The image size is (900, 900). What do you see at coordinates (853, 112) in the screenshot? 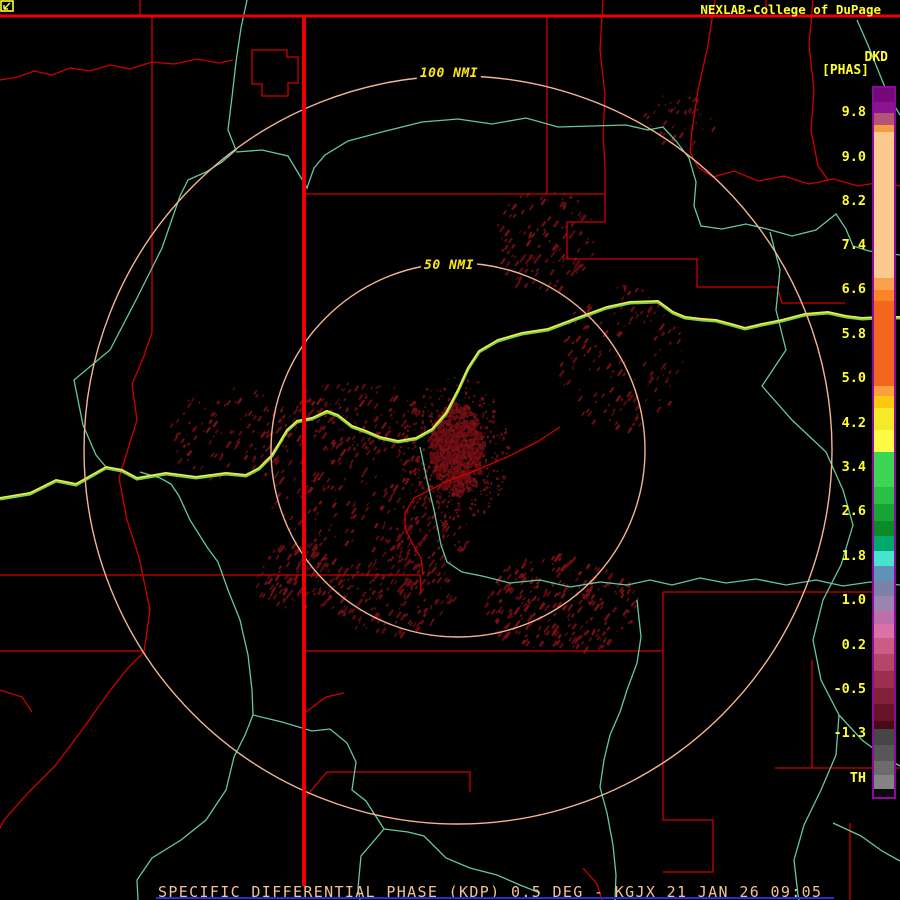
I see `scale-label-9.8: 9.8` at bounding box center [853, 112].